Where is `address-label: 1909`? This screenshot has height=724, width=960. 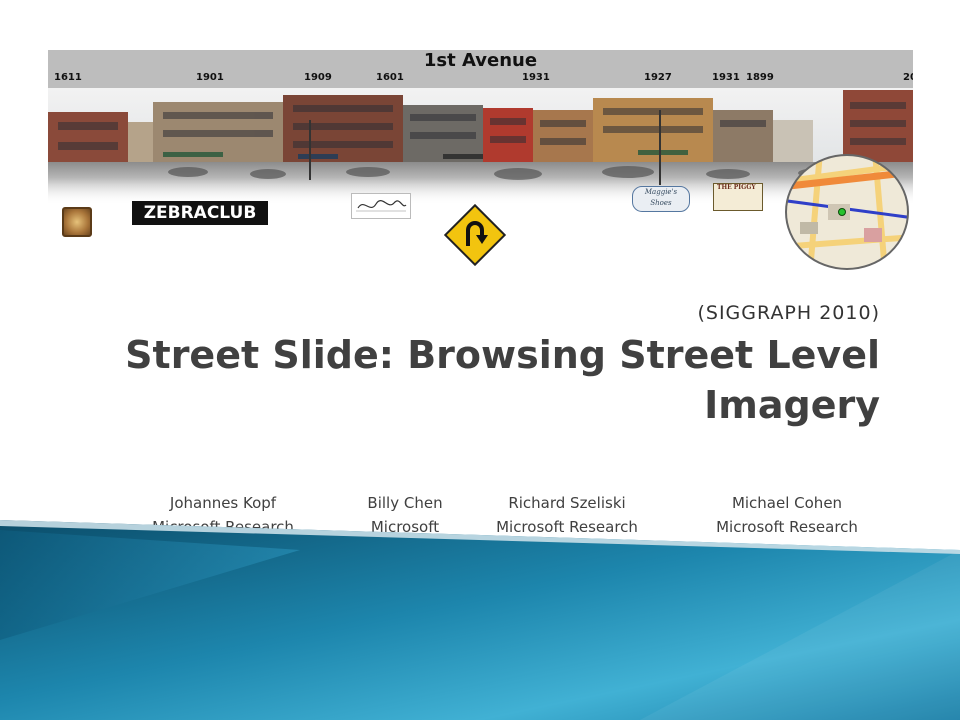
address-label: 1909 is located at coordinates (318, 77).